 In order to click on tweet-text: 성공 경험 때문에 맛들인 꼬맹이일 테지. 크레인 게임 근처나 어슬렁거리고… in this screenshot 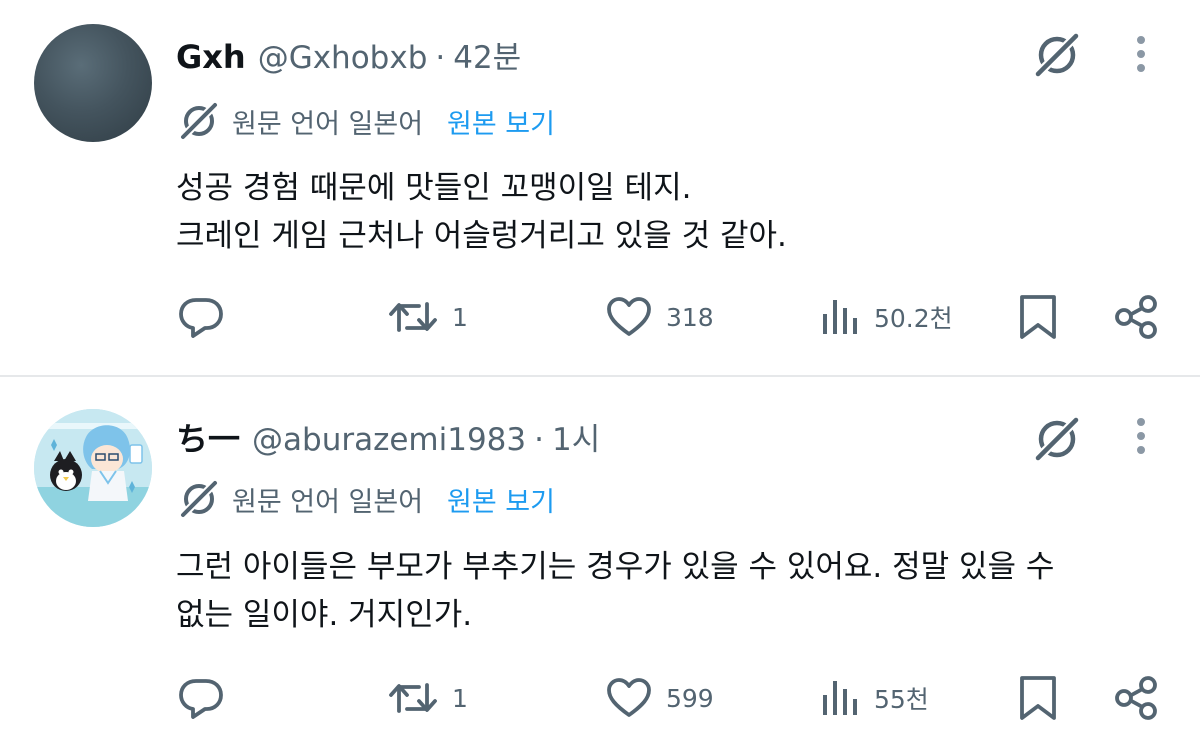, I will do `click(481, 212)`.